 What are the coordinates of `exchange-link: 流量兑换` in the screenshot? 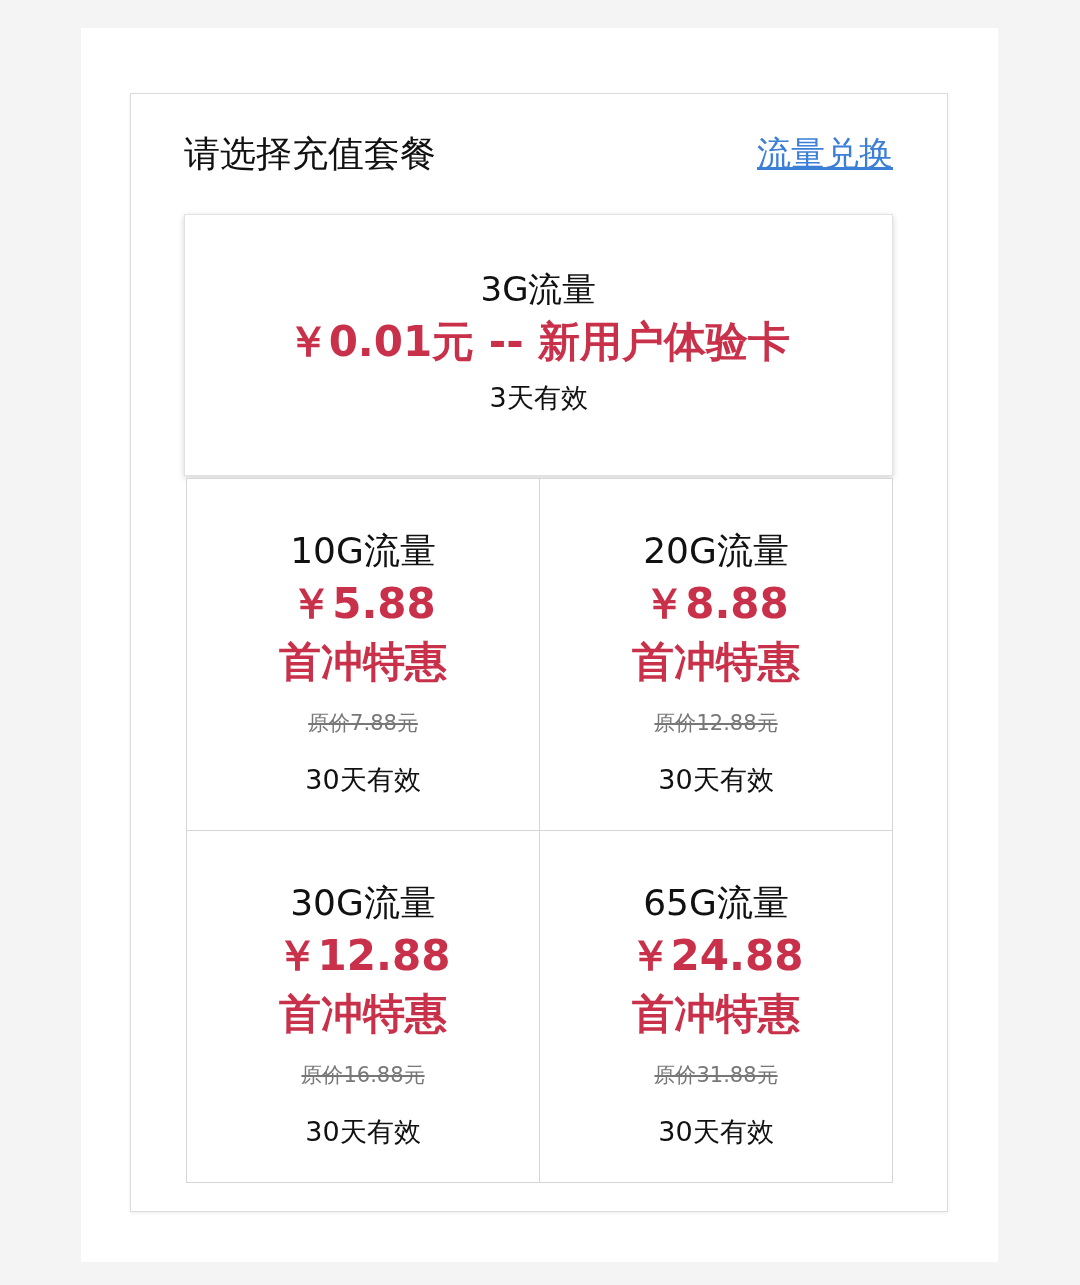 It's located at (825, 154).